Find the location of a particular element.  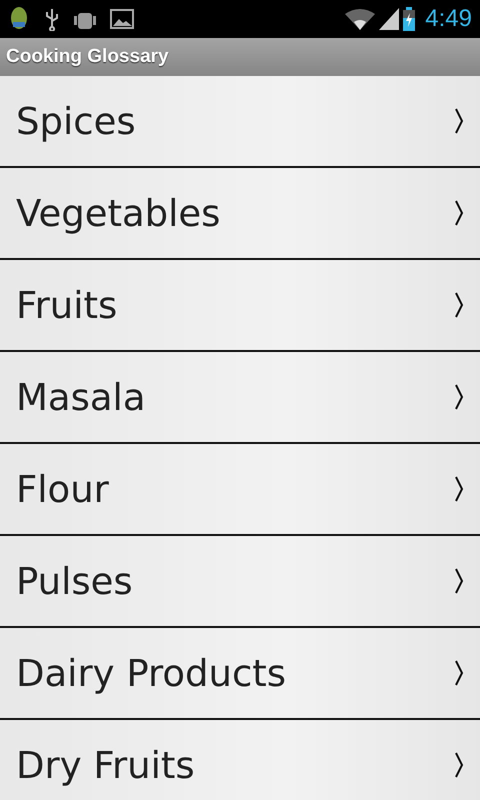

battery-icon is located at coordinates (409, 19).